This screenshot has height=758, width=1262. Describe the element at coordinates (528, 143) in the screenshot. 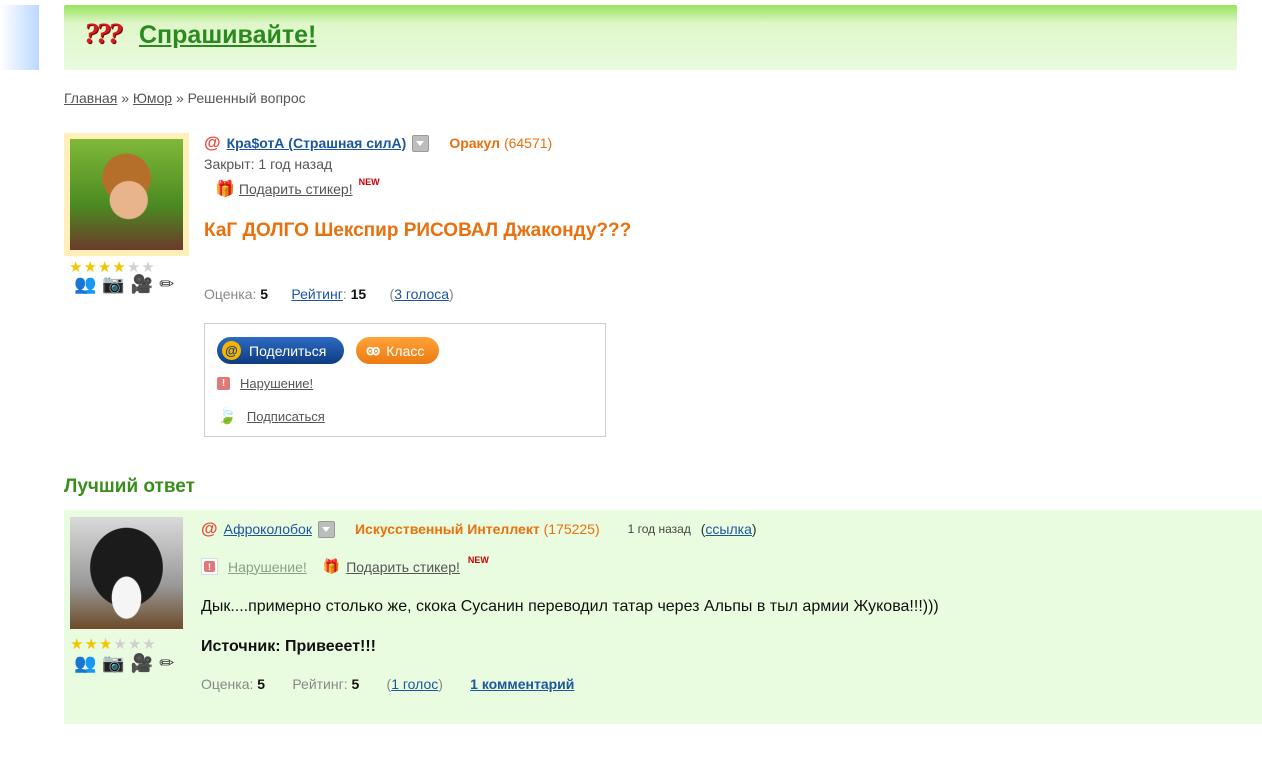

I see `rank-points: (64571)` at that location.